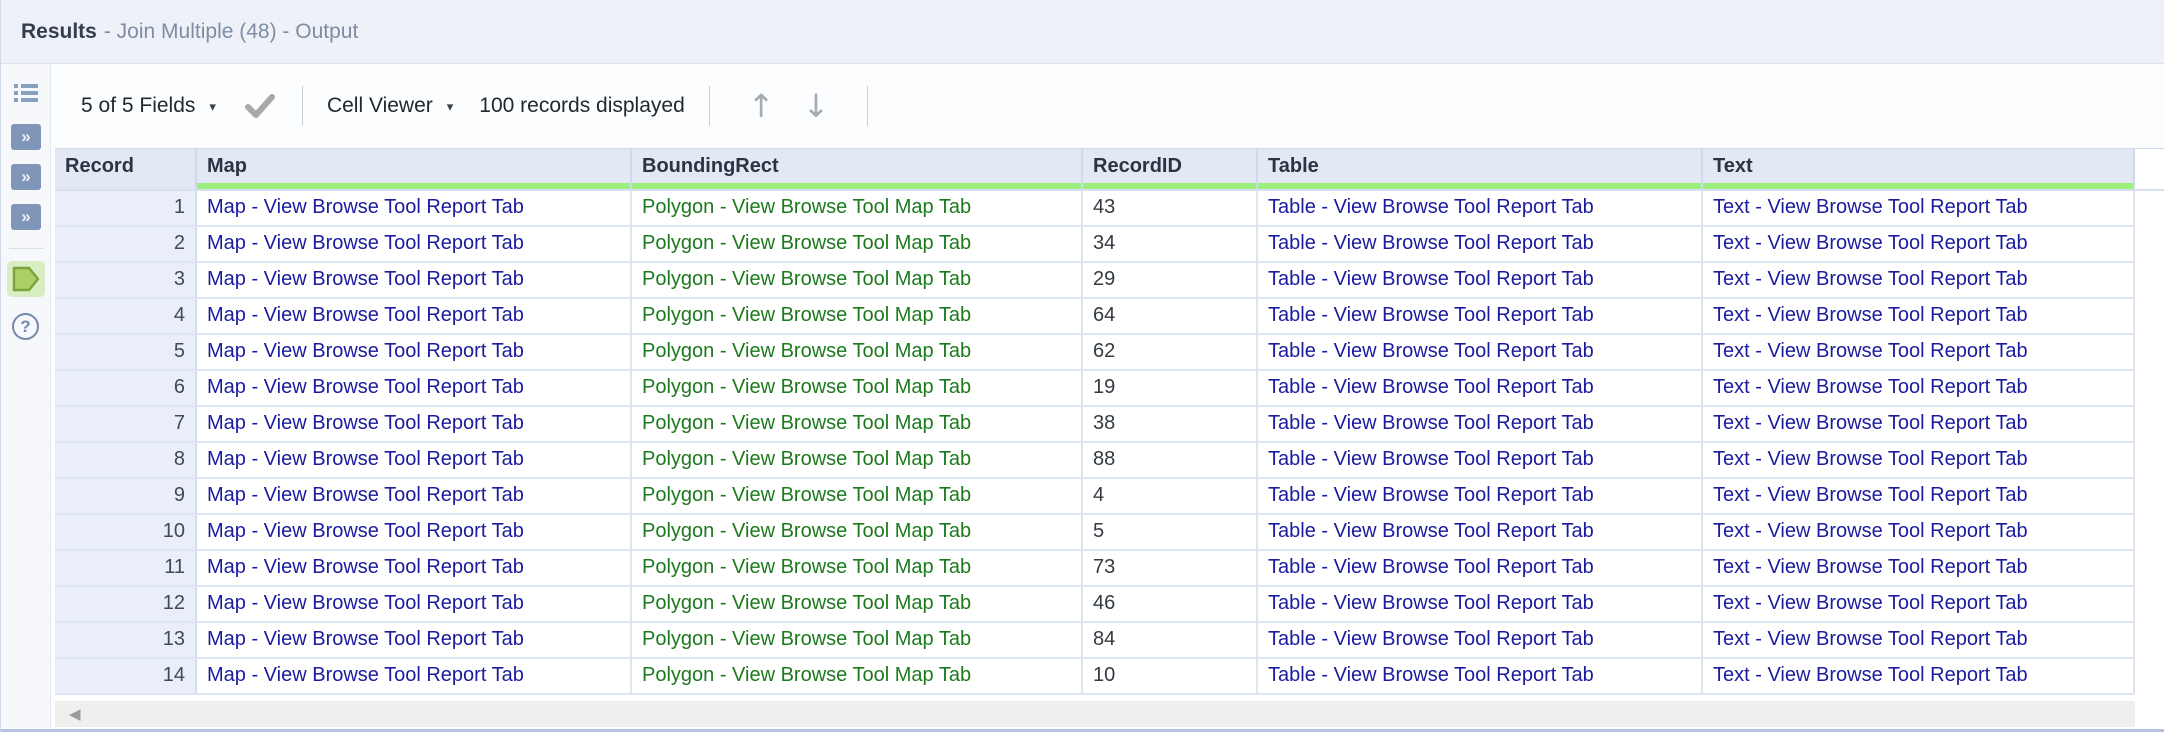 The height and width of the screenshot is (732, 2164). I want to click on input-anchor-3-icon: », so click(25, 217).